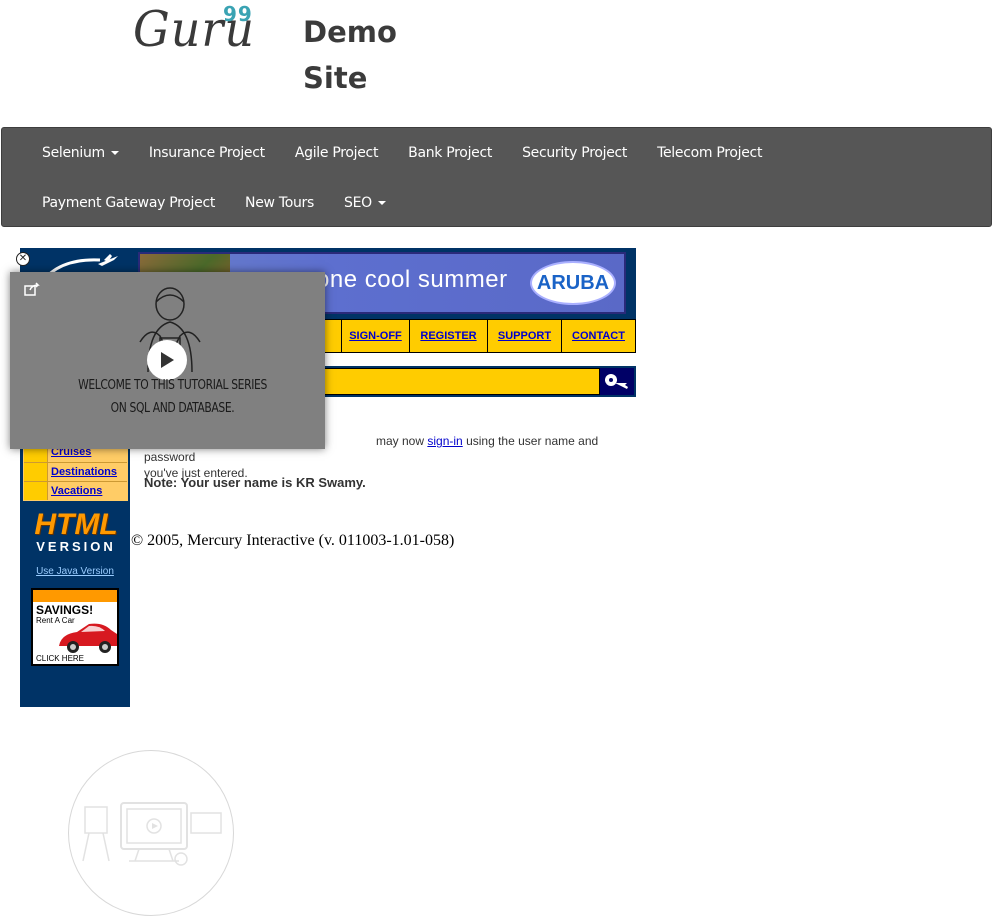 The width and height of the screenshot is (993, 921). I want to click on video-placeholder-graphic, so click(151, 833).